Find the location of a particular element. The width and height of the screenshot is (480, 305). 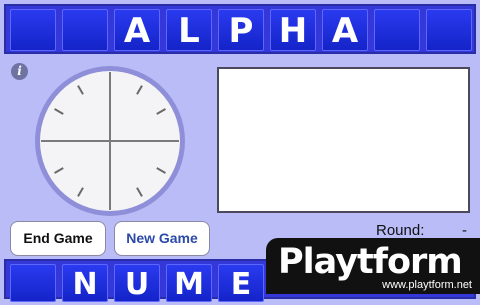

round-label: Round: is located at coordinates (400, 230).